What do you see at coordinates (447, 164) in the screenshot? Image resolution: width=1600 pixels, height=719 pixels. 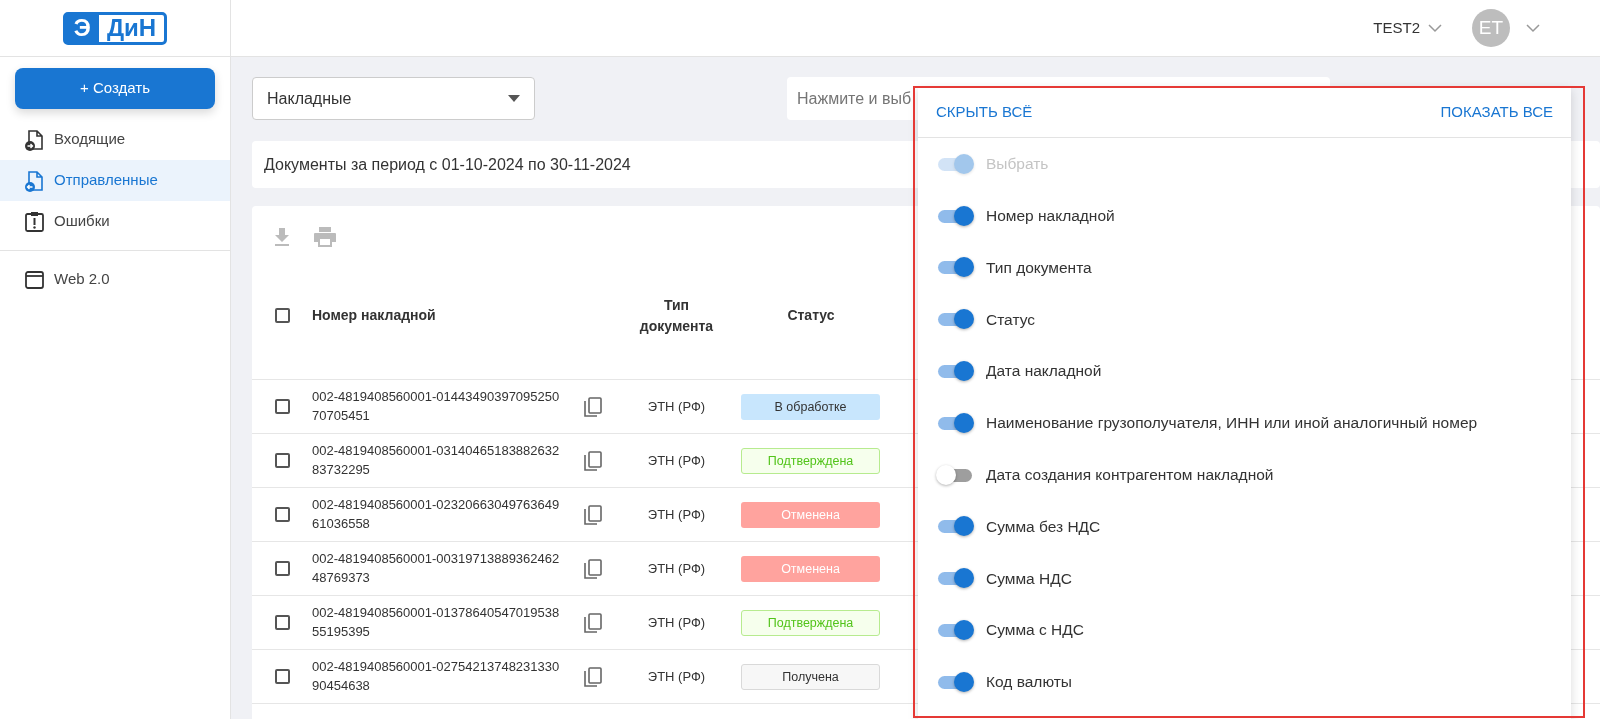 I see `period-text: Документы за период с 01-10-2024 по 30-11-2024` at bounding box center [447, 164].